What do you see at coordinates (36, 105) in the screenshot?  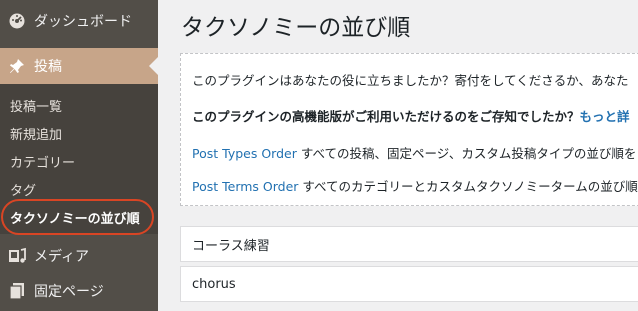 I see `submenu-all-posts: 投稿一覧` at bounding box center [36, 105].